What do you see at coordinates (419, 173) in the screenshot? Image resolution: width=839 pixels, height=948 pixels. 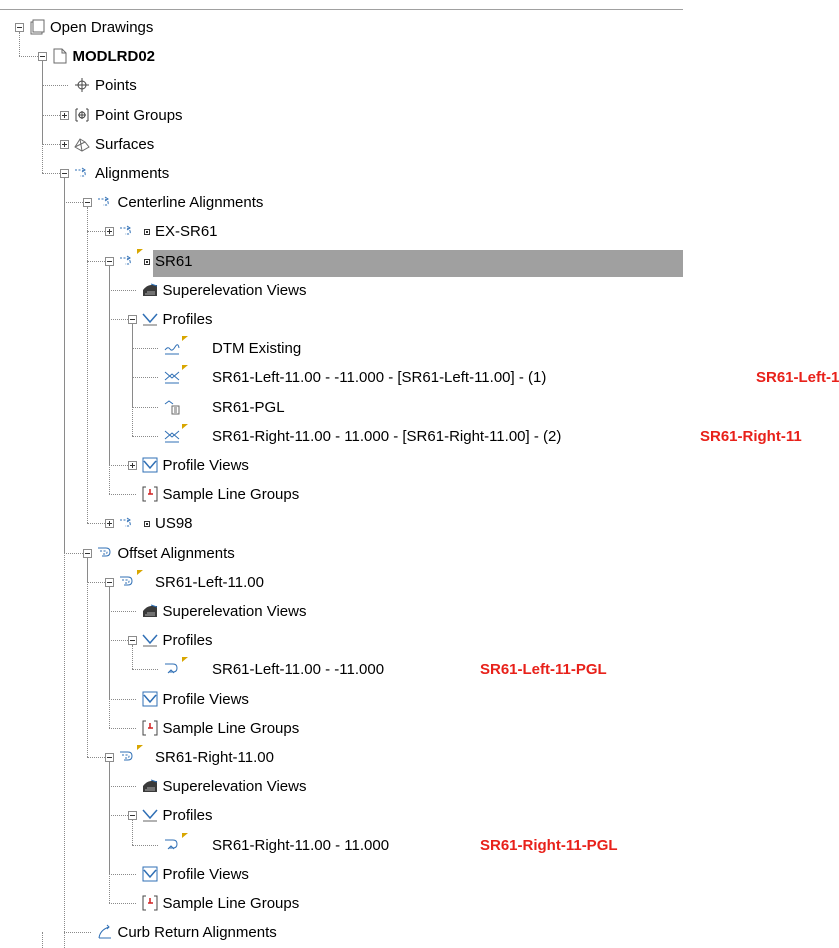 I see `tree-node-alignments: Alignments` at bounding box center [419, 173].